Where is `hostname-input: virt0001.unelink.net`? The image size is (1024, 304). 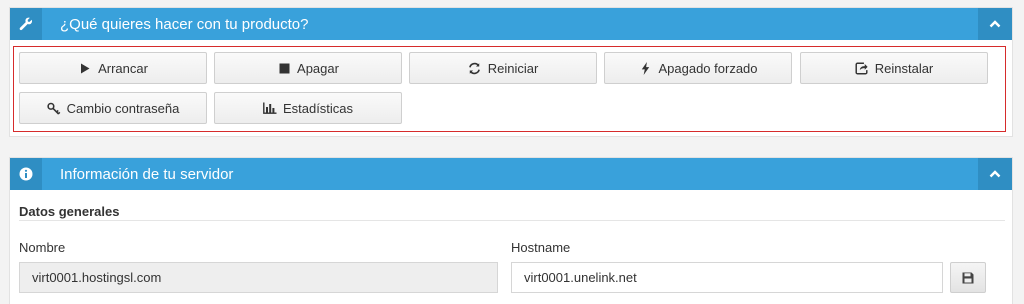 hostname-input: virt0001.unelink.net is located at coordinates (727, 277).